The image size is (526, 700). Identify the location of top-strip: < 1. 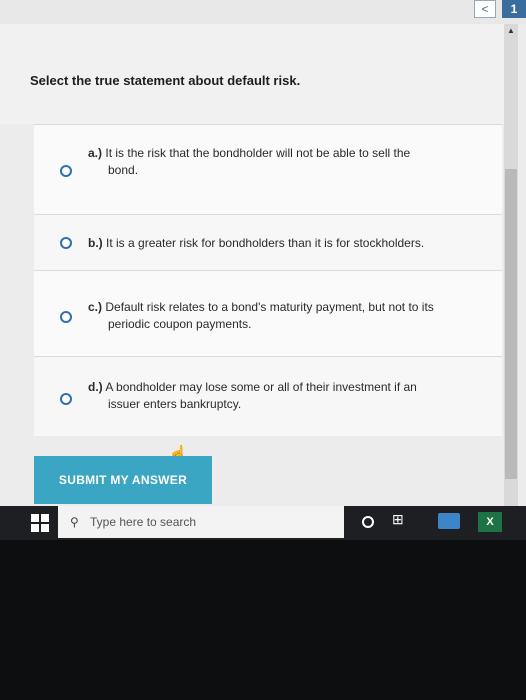
(263, 12).